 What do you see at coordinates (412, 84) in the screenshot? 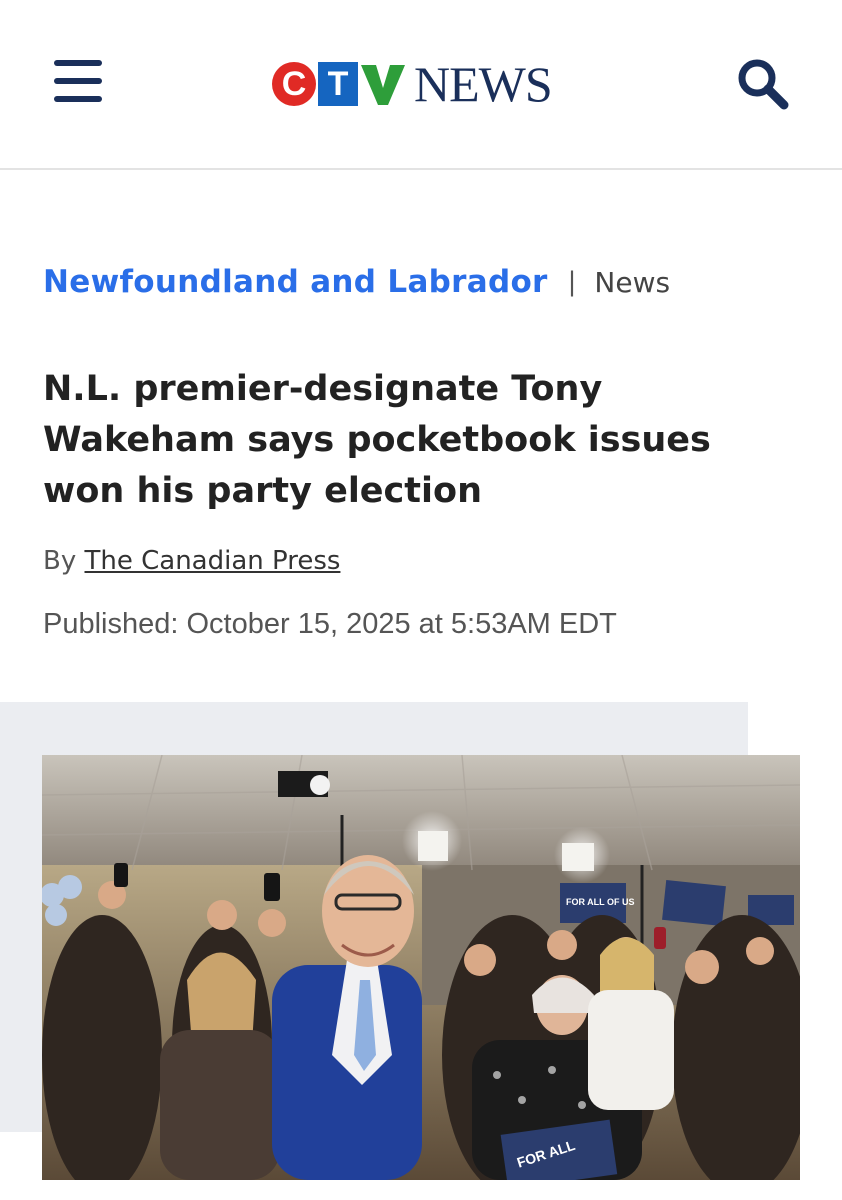
I see `ctv-news-logo: C T NEWS` at bounding box center [412, 84].